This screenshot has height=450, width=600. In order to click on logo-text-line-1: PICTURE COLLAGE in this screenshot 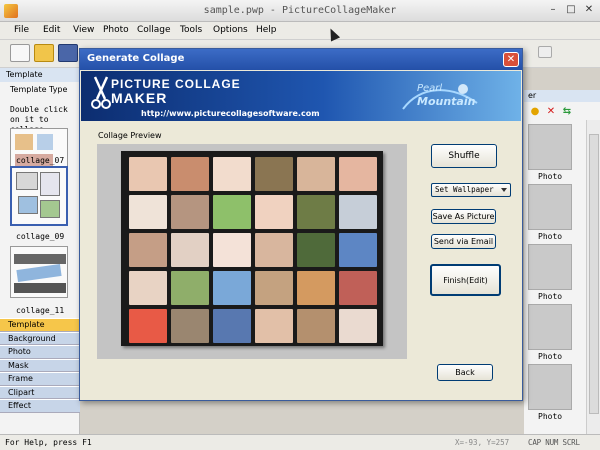, I will do `click(176, 84)`.